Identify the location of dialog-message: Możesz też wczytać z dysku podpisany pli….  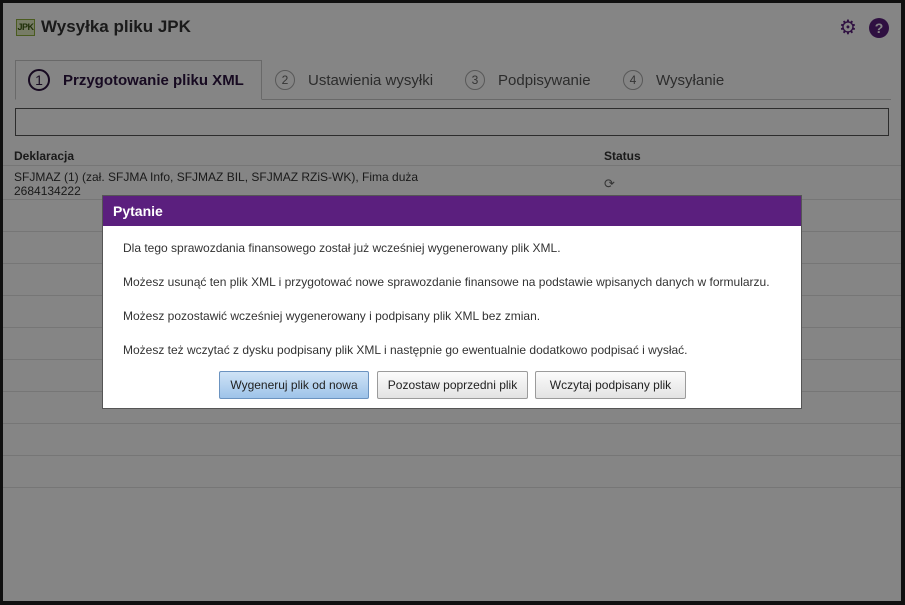
(405, 350).